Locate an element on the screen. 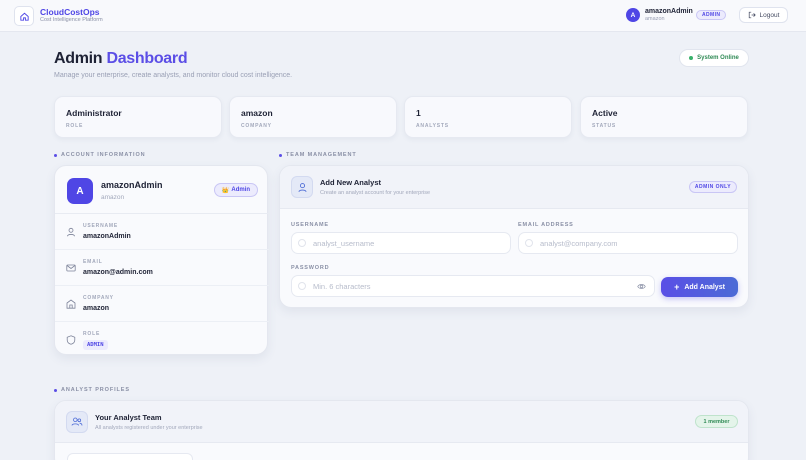 This screenshot has width=806, height=460. add-analyst-button: + Add Analyst is located at coordinates (699, 287).